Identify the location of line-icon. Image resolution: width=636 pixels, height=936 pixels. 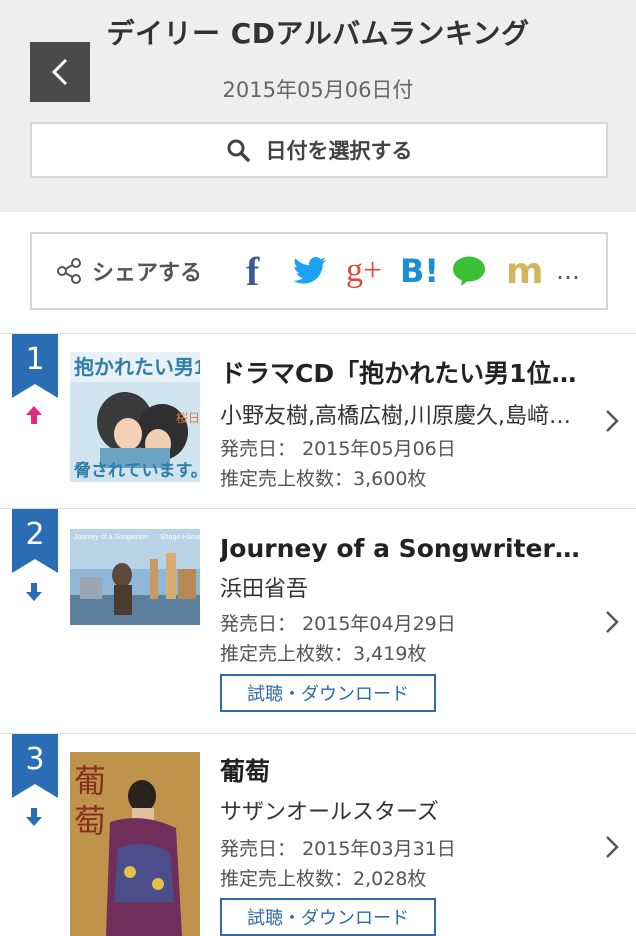
(469, 271).